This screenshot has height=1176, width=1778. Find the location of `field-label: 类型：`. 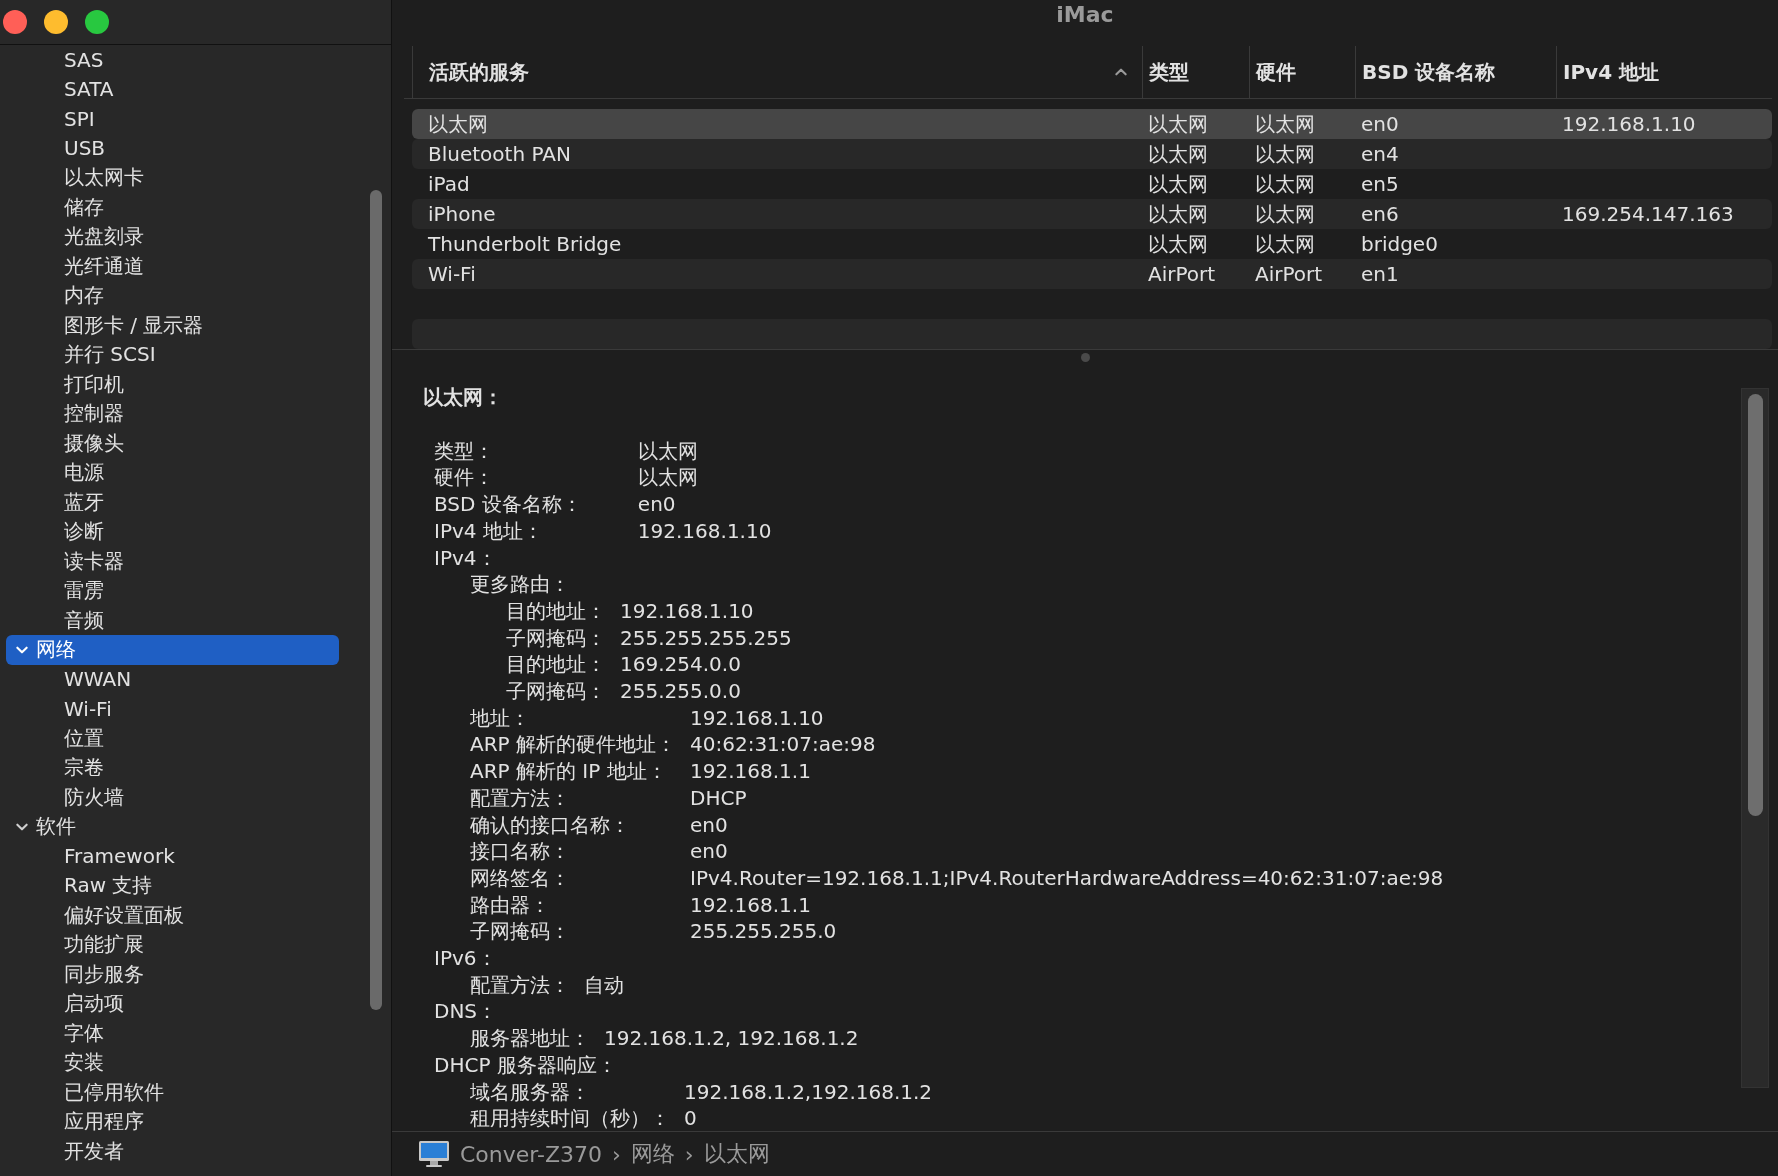

field-label: 类型： is located at coordinates (464, 451).